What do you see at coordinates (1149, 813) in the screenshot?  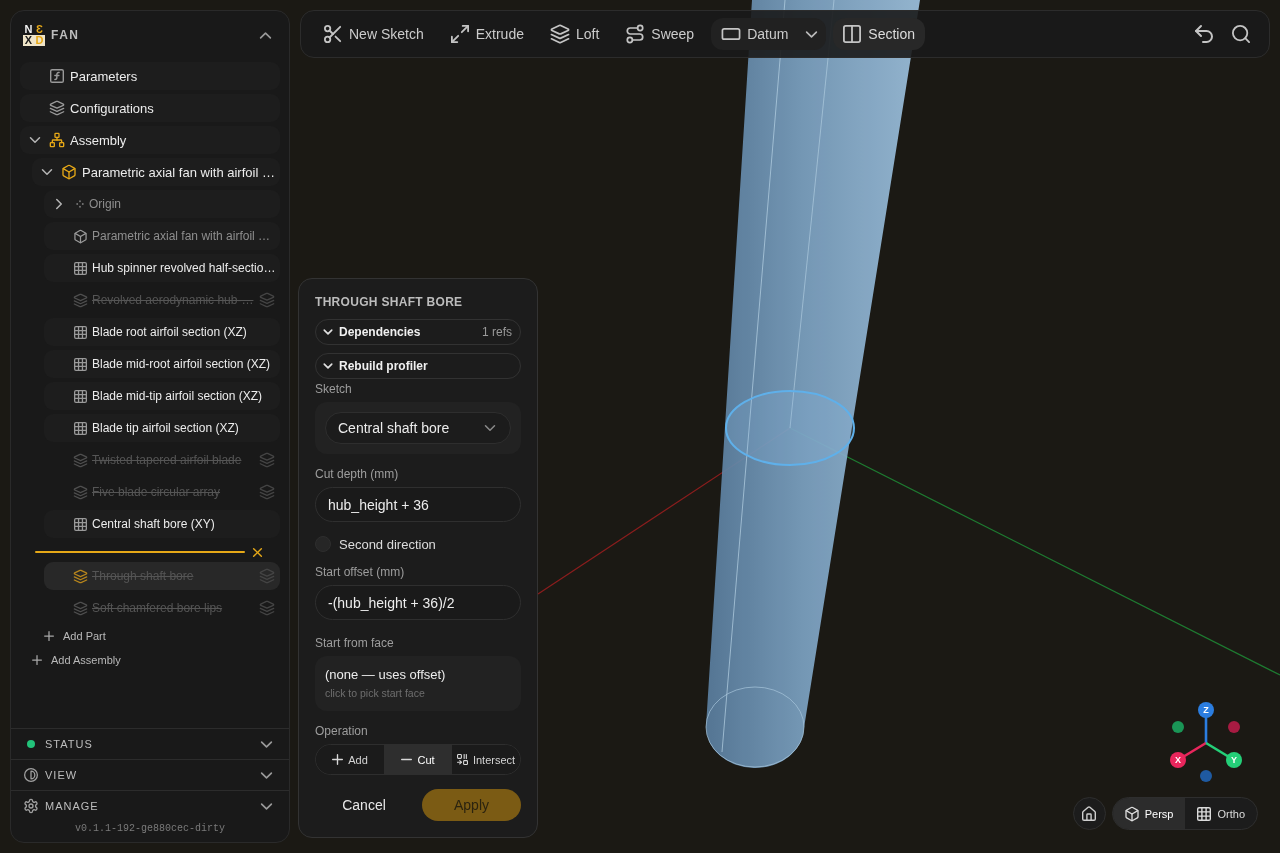 I see `view-mode-tab: Persp` at bounding box center [1149, 813].